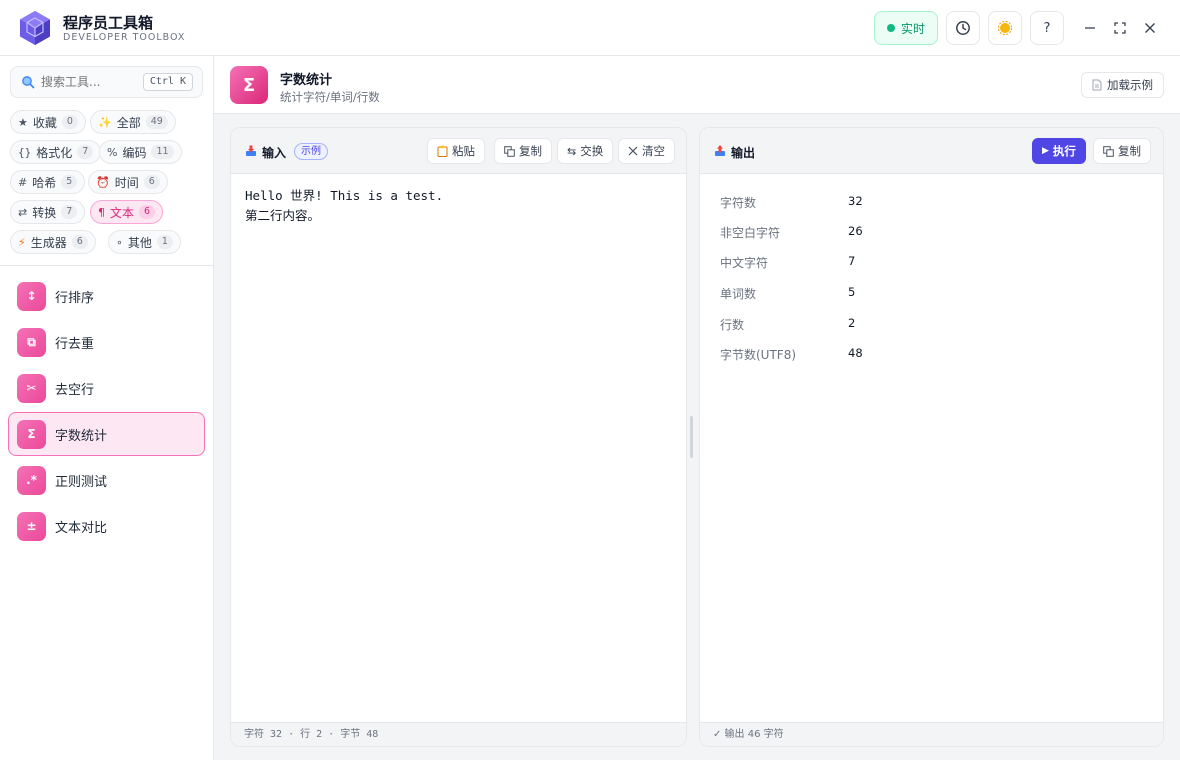  Describe the element at coordinates (1045, 151) in the screenshot. I see `play-icon: ▶` at that location.